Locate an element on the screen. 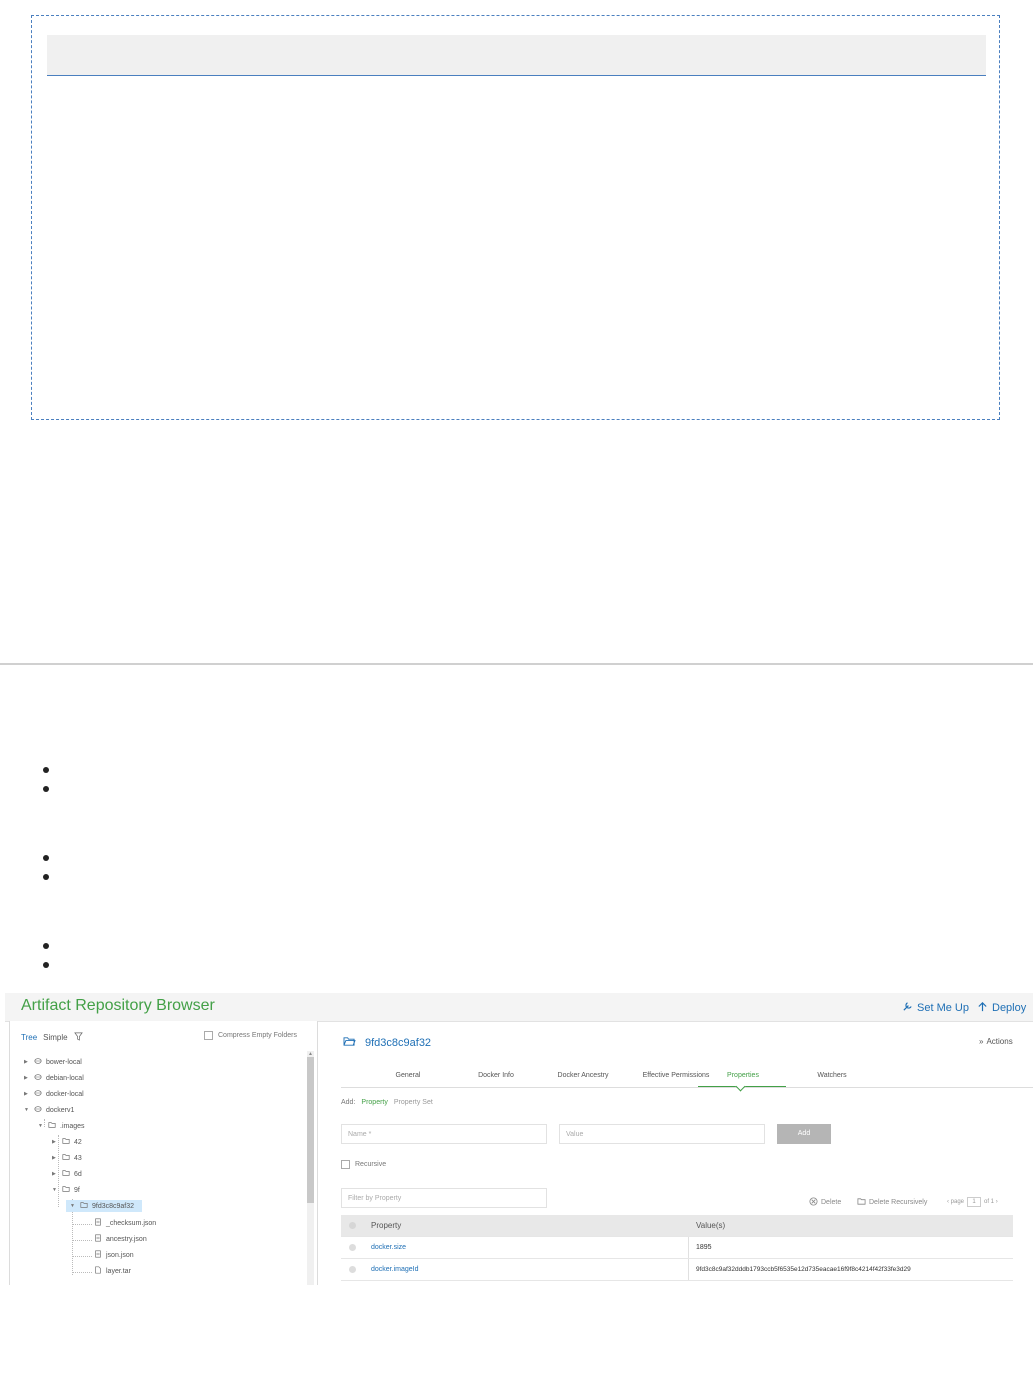  column-header-property: Property is located at coordinates (386, 1225).